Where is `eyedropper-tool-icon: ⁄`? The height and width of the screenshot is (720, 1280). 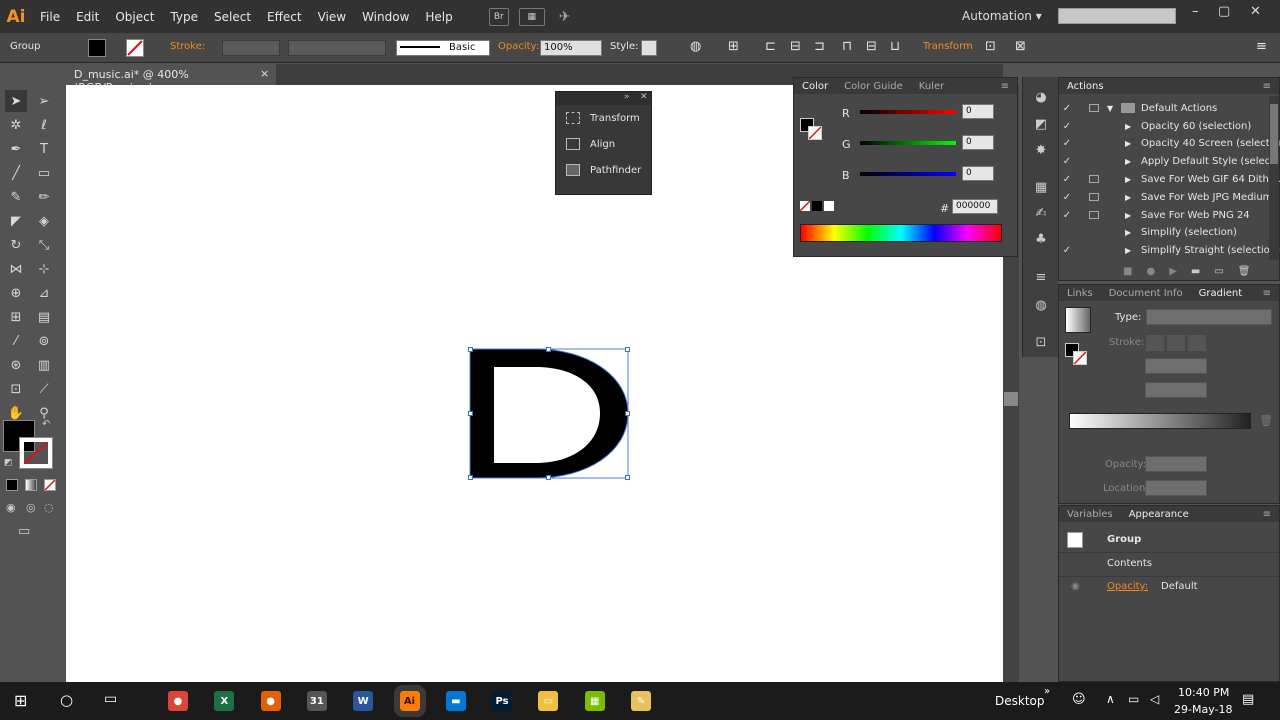 eyedropper-tool-icon: ⁄ is located at coordinates (16, 341).